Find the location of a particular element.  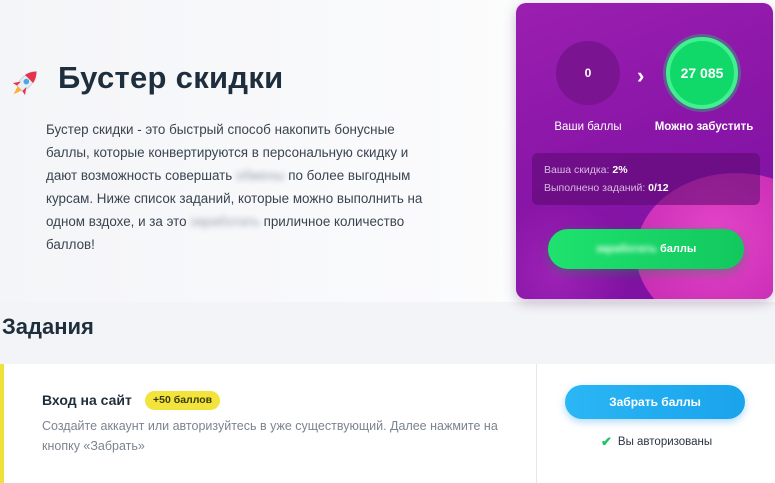

done-label: Выполнено заданий: is located at coordinates (595, 188).